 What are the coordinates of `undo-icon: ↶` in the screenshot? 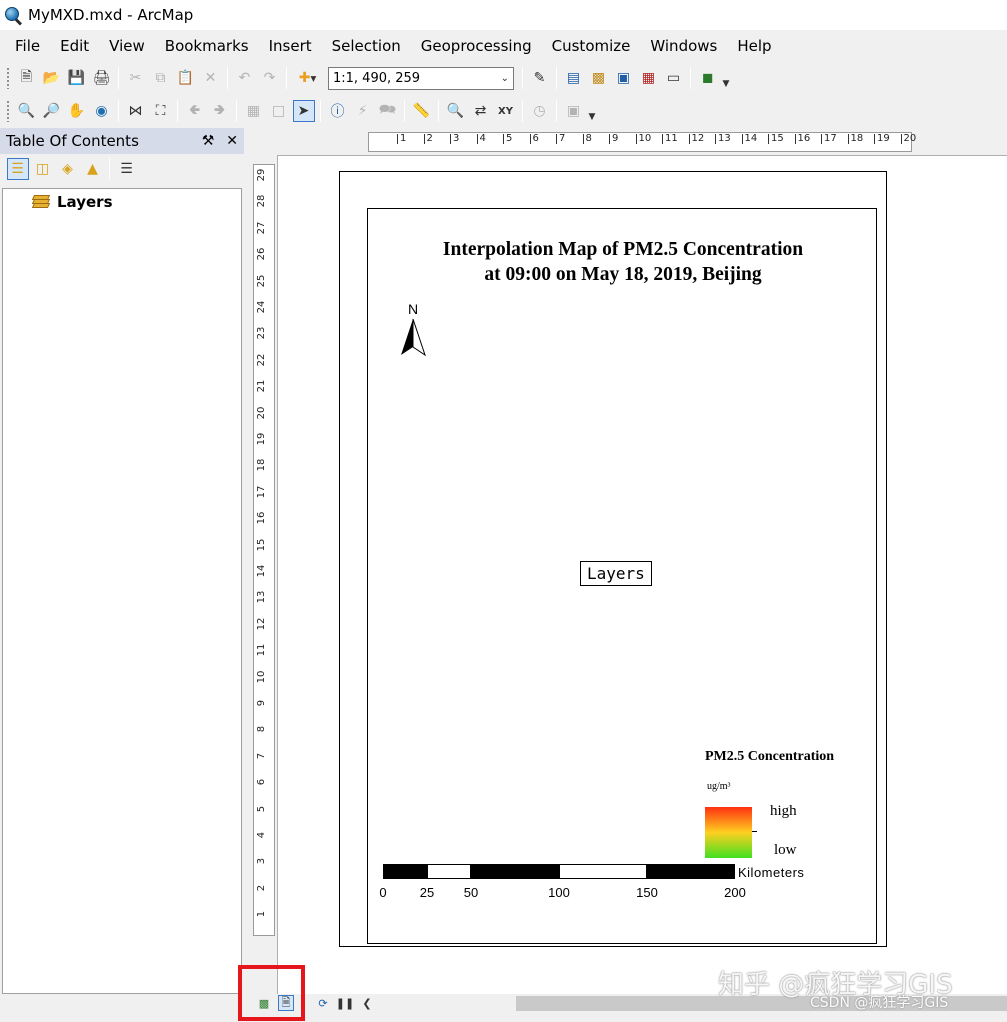 It's located at (245, 78).